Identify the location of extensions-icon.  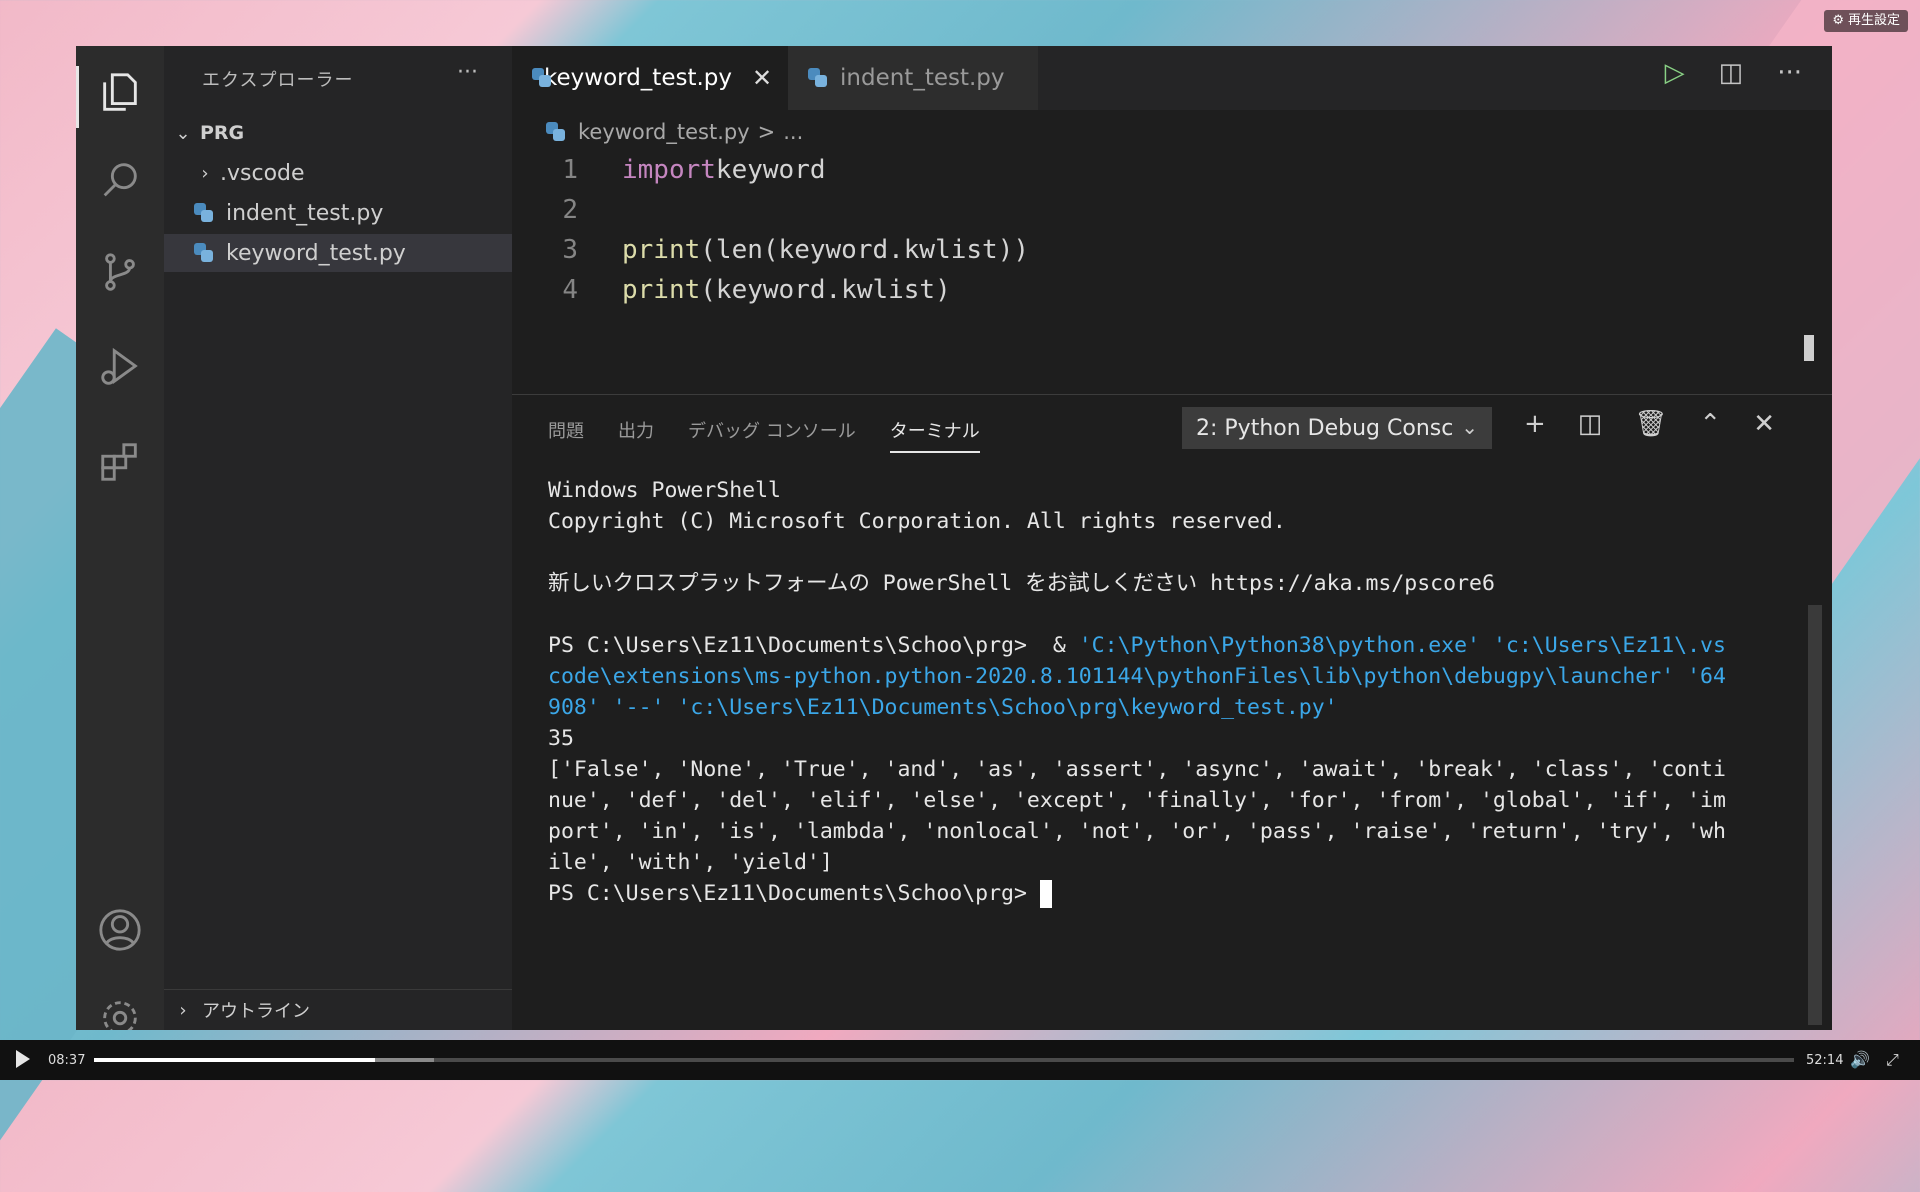
(120, 462).